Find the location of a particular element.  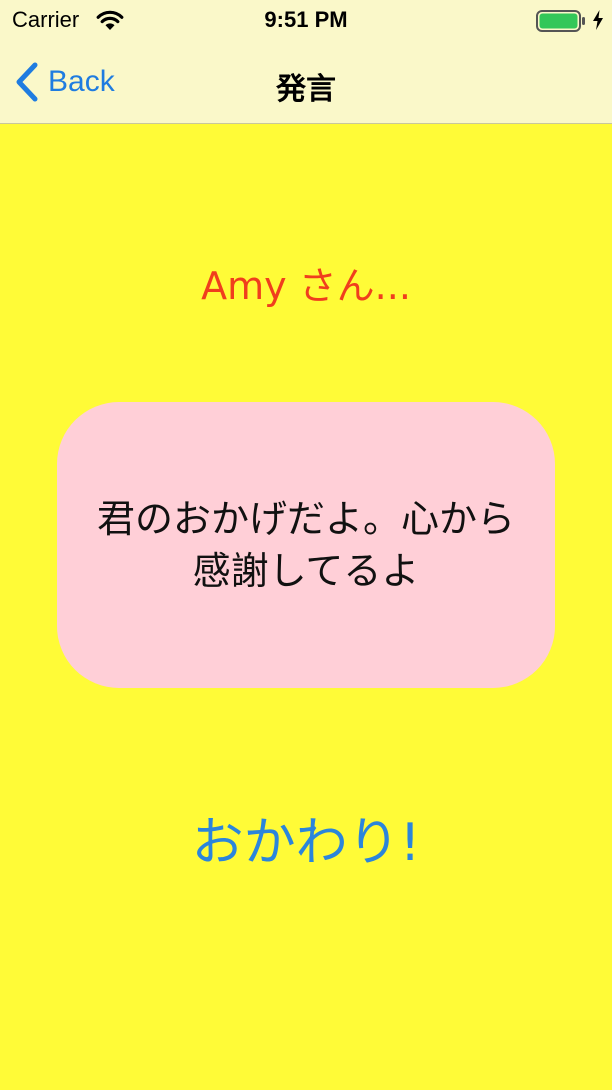

navigation-bar: Back 発言 is located at coordinates (306, 83).